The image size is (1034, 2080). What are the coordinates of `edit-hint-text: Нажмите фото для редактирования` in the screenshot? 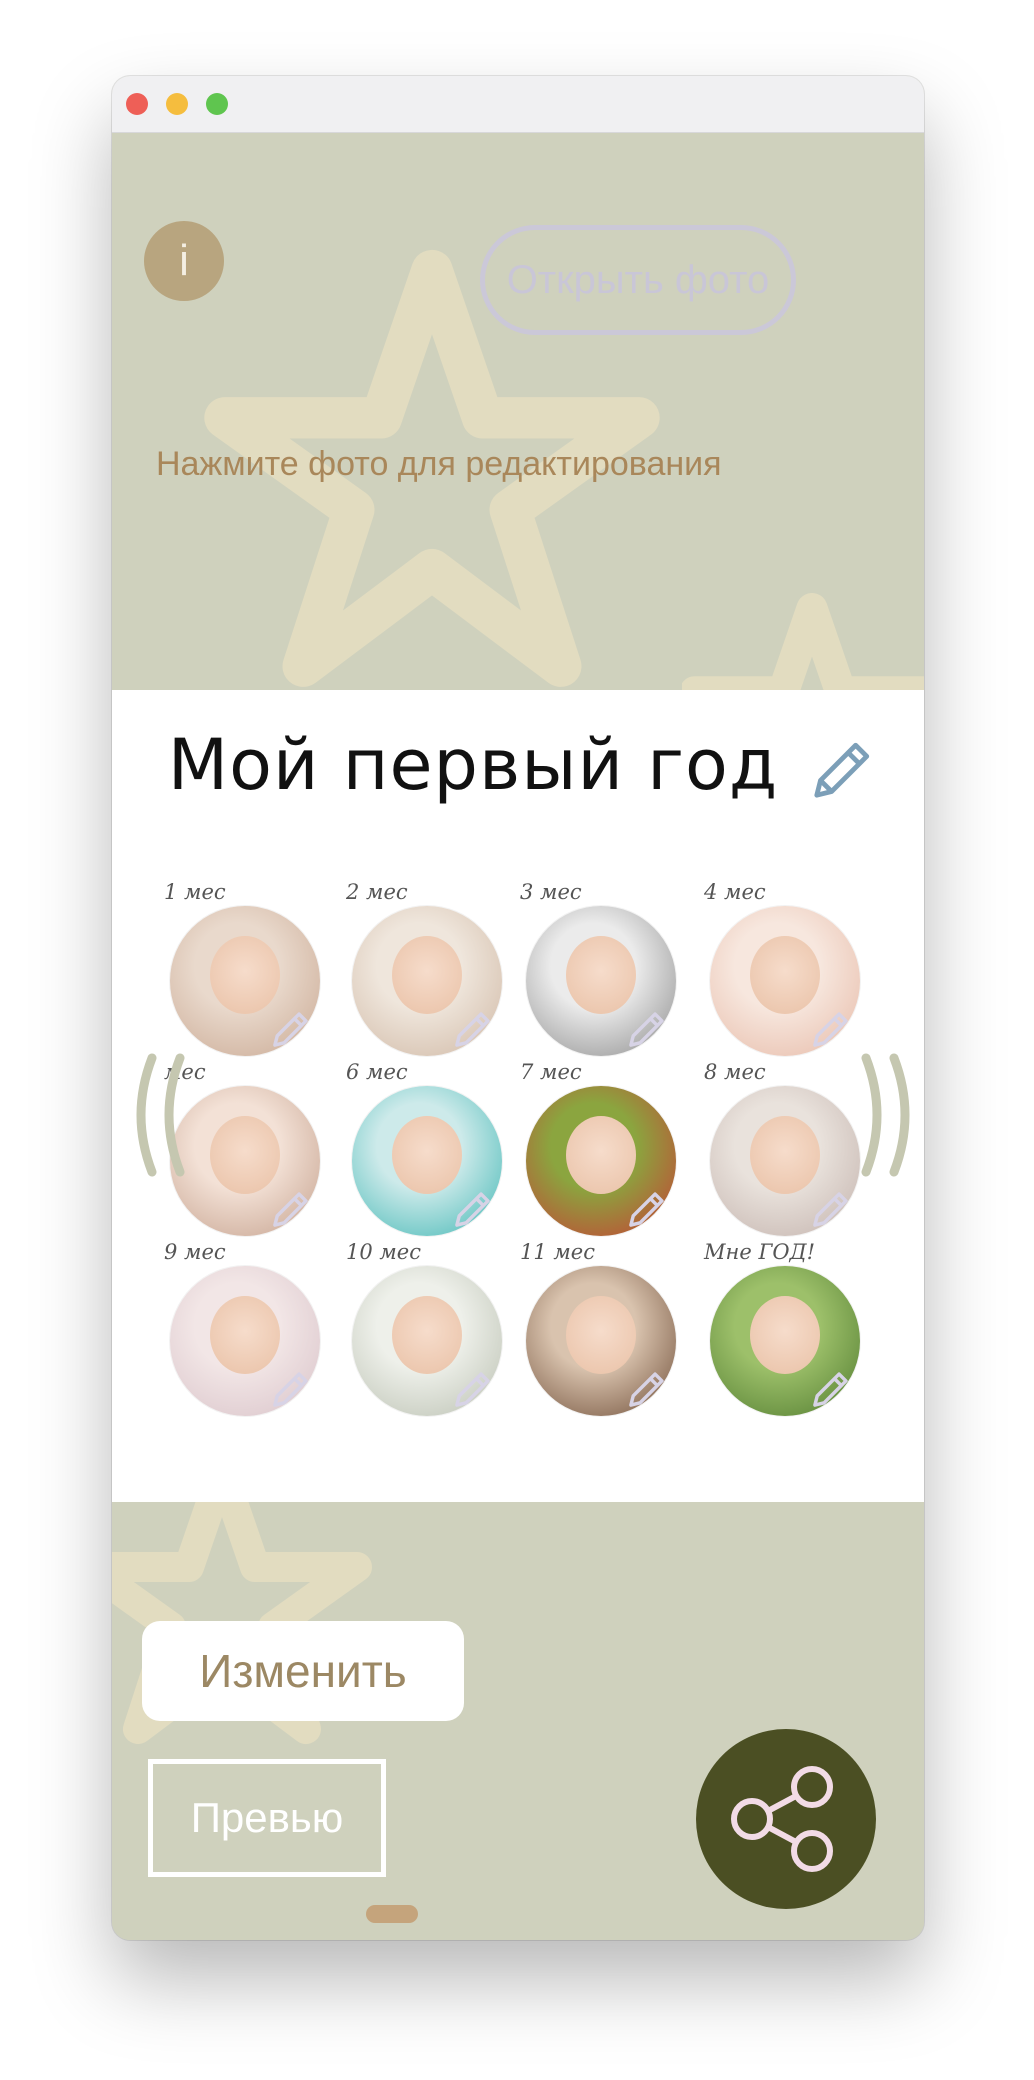 It's located at (439, 464).